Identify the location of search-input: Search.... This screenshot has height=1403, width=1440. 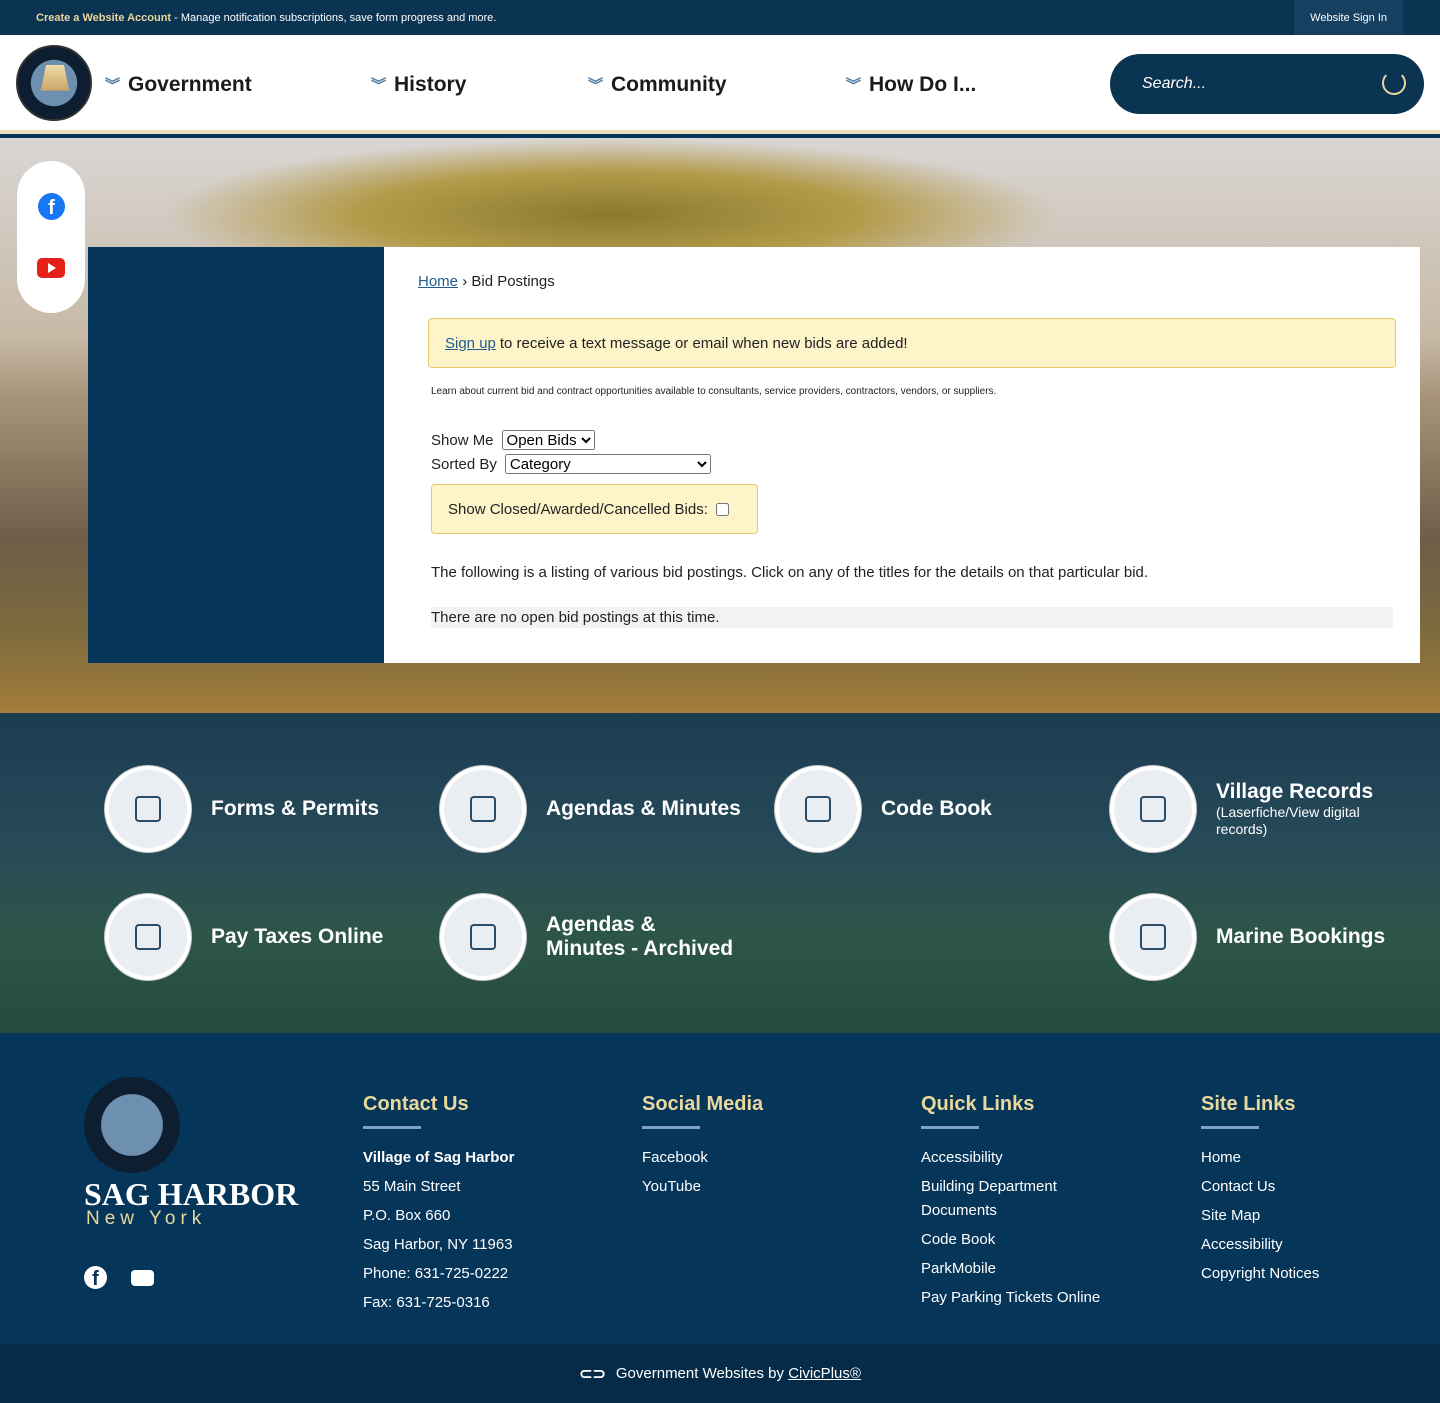
(1267, 84).